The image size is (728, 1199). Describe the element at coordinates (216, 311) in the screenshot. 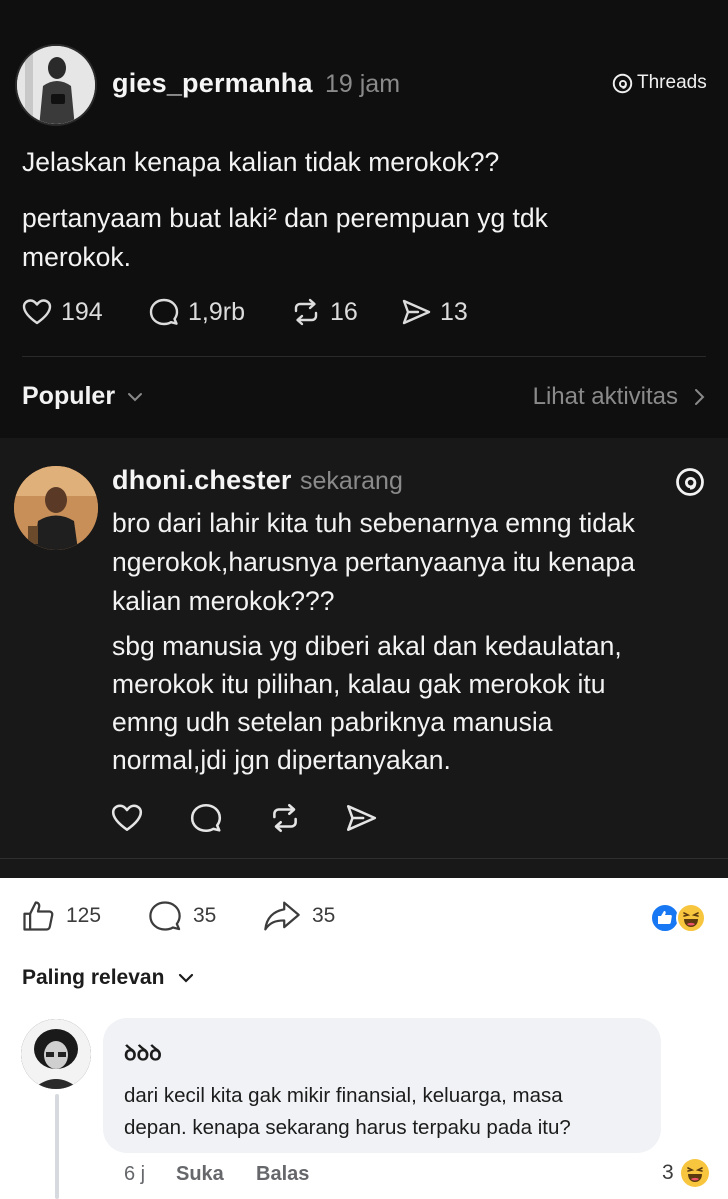

I see `comment-count: 1,9rb` at that location.